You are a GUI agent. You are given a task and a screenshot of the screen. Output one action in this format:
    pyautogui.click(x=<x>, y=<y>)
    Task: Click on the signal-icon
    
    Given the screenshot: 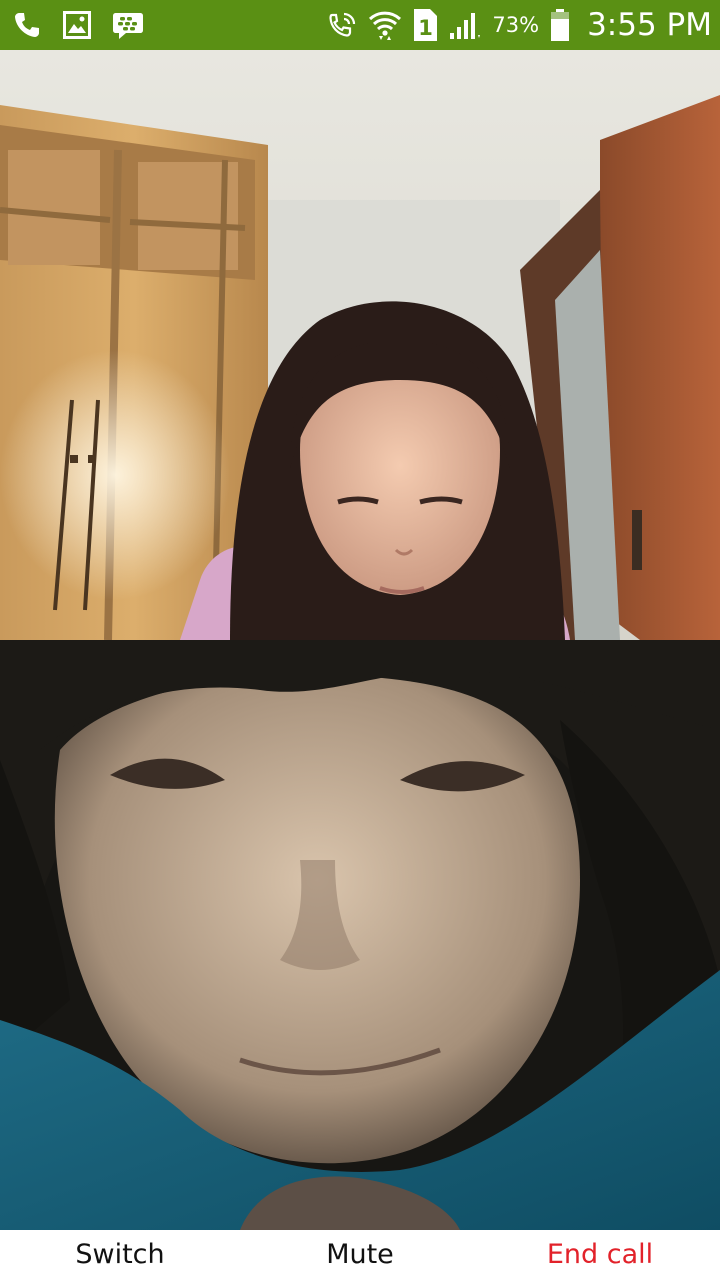 What is the action you would take?
    pyautogui.click(x=465, y=25)
    